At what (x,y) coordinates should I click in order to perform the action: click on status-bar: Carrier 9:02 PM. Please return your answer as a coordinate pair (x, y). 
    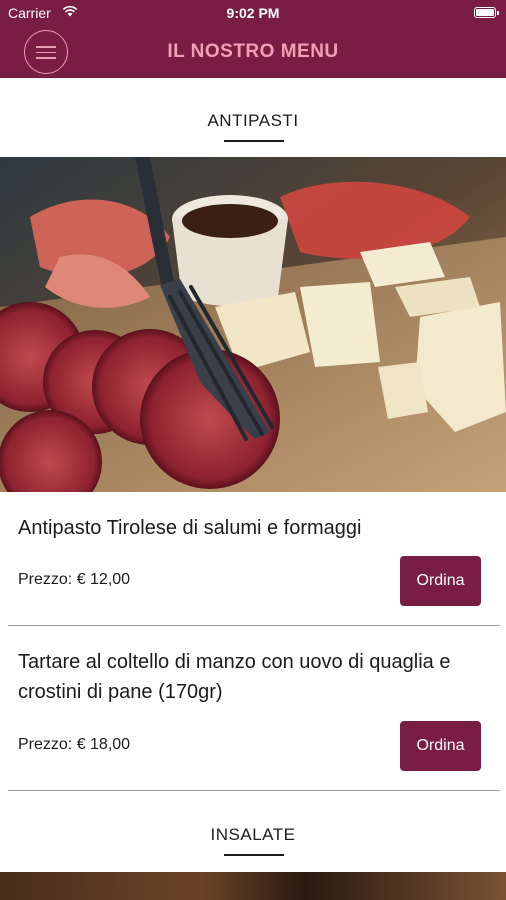
    Looking at the image, I should click on (253, 13).